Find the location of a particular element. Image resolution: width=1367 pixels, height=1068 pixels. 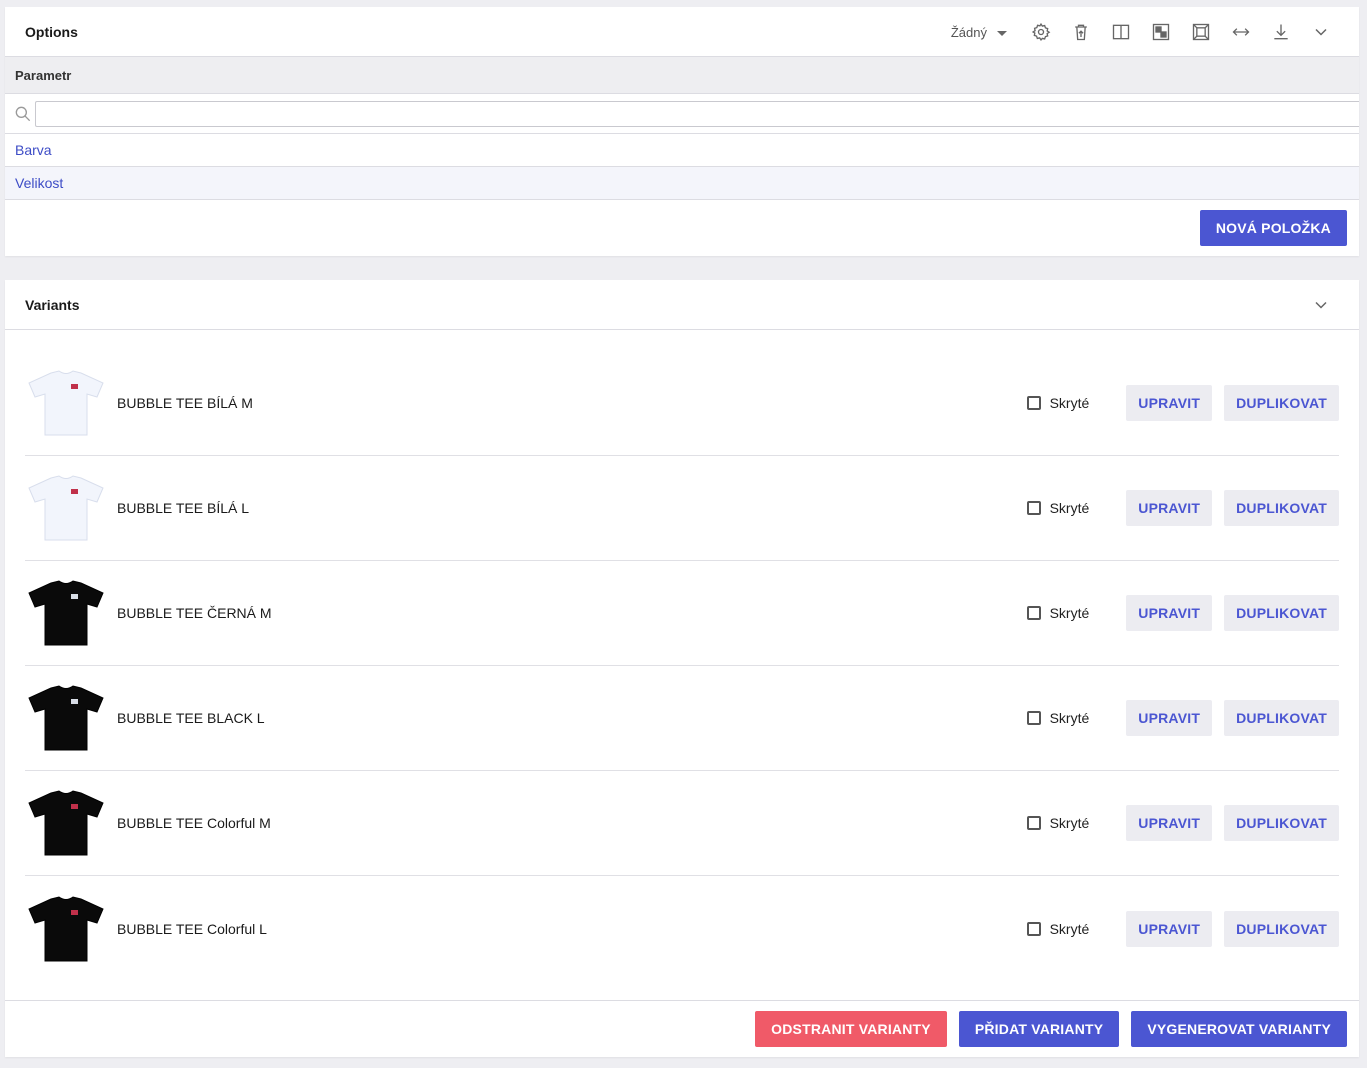

variants-toolbar is located at coordinates (1321, 305).